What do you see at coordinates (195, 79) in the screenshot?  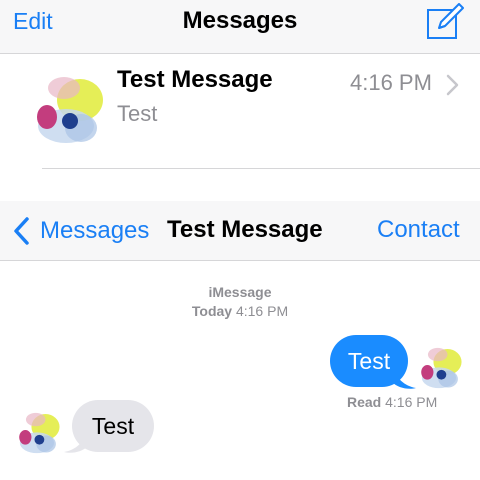 I see `conversation-name: Test Message` at bounding box center [195, 79].